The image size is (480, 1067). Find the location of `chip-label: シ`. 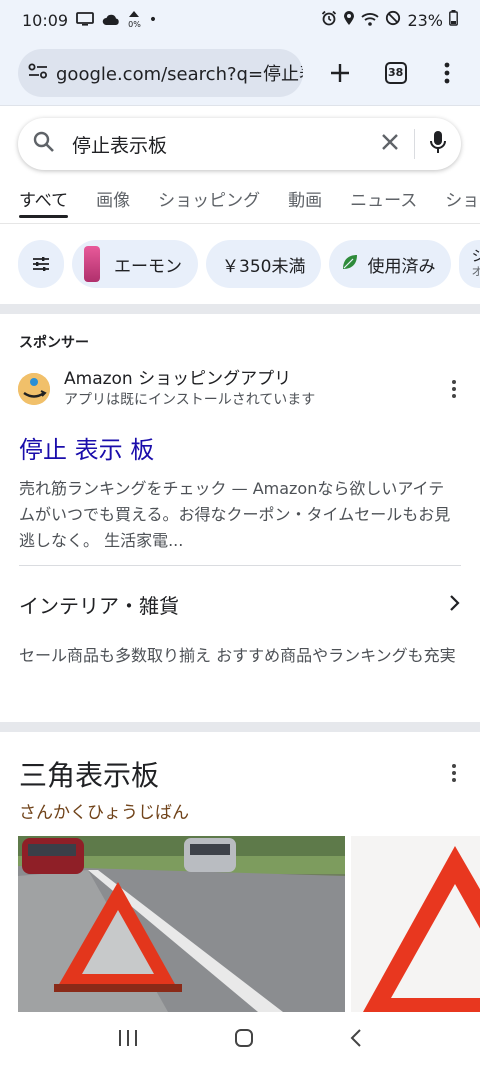

chip-label: シ is located at coordinates (475, 256).